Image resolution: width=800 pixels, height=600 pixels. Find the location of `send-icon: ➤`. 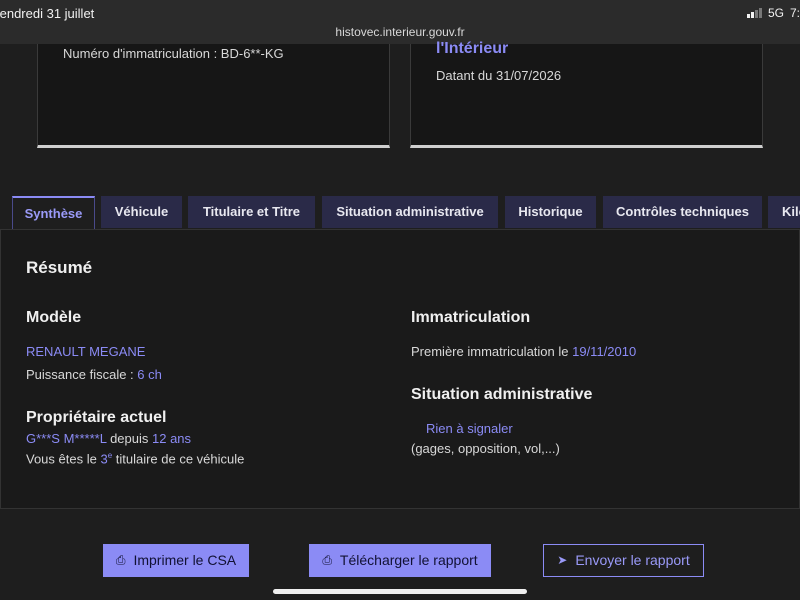

send-icon: ➤ is located at coordinates (562, 560).